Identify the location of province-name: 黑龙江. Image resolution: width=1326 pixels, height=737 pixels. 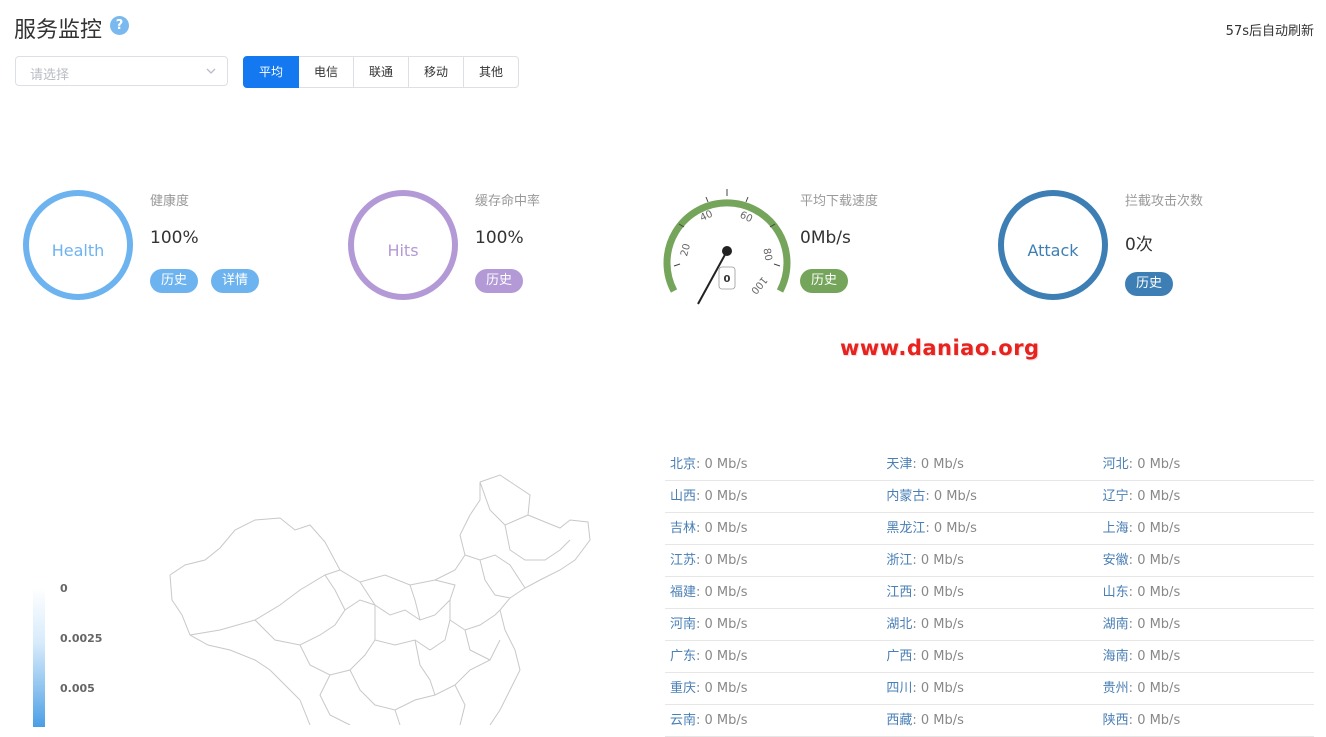
(906, 528).